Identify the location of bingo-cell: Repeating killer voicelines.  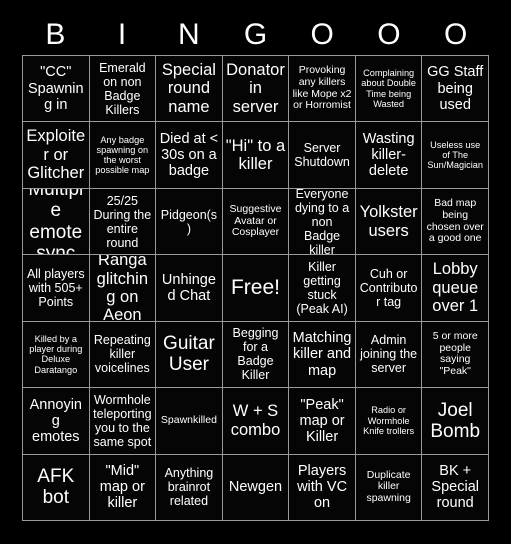
(122, 354).